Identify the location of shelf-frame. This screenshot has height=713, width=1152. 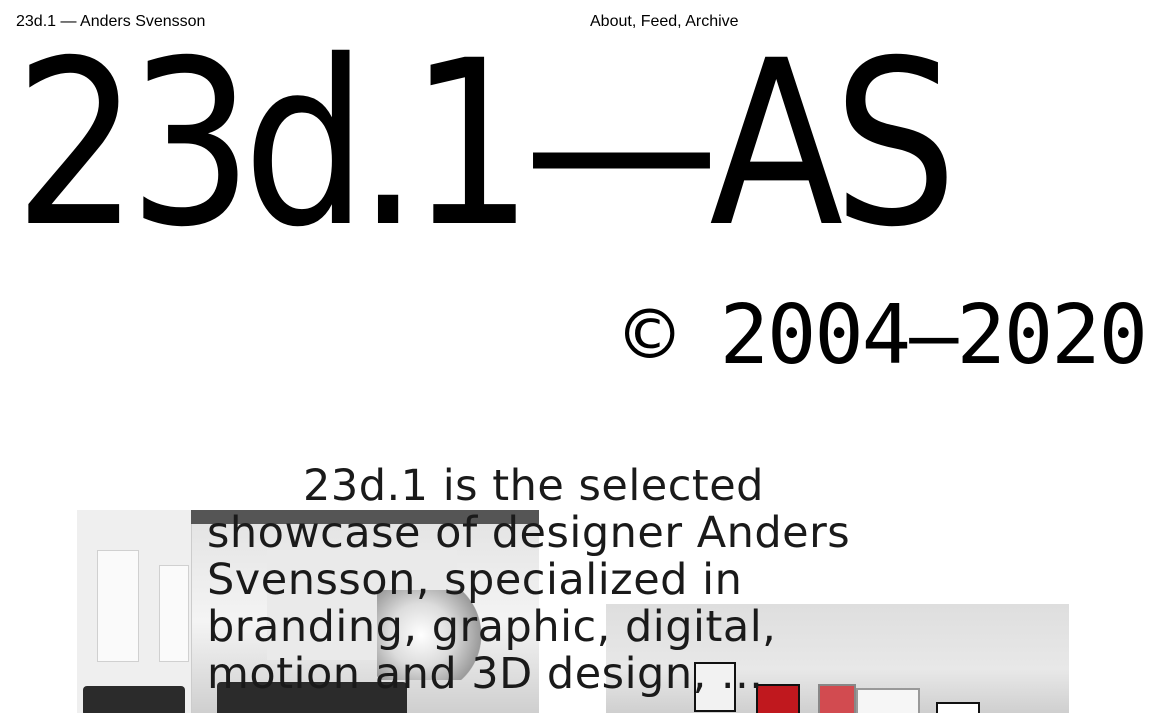
(958, 707).